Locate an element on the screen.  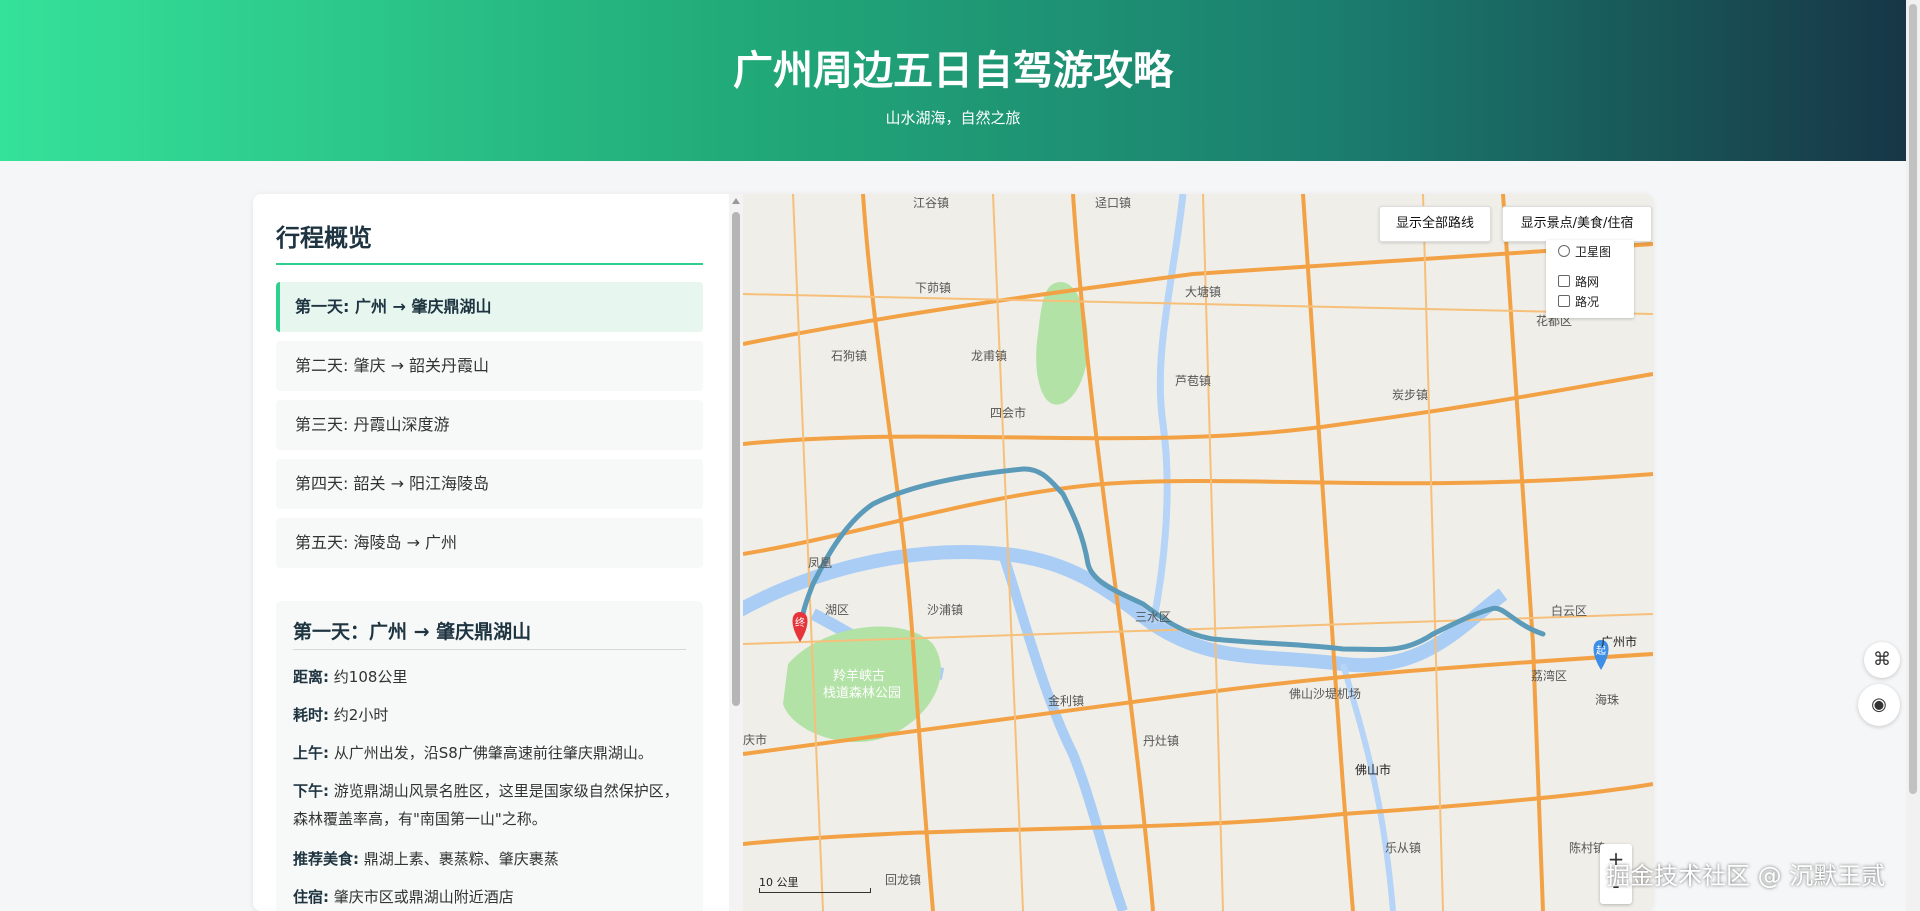
day-tab-5: 第五天: 海陵岛 → 广州 is located at coordinates (489, 543).